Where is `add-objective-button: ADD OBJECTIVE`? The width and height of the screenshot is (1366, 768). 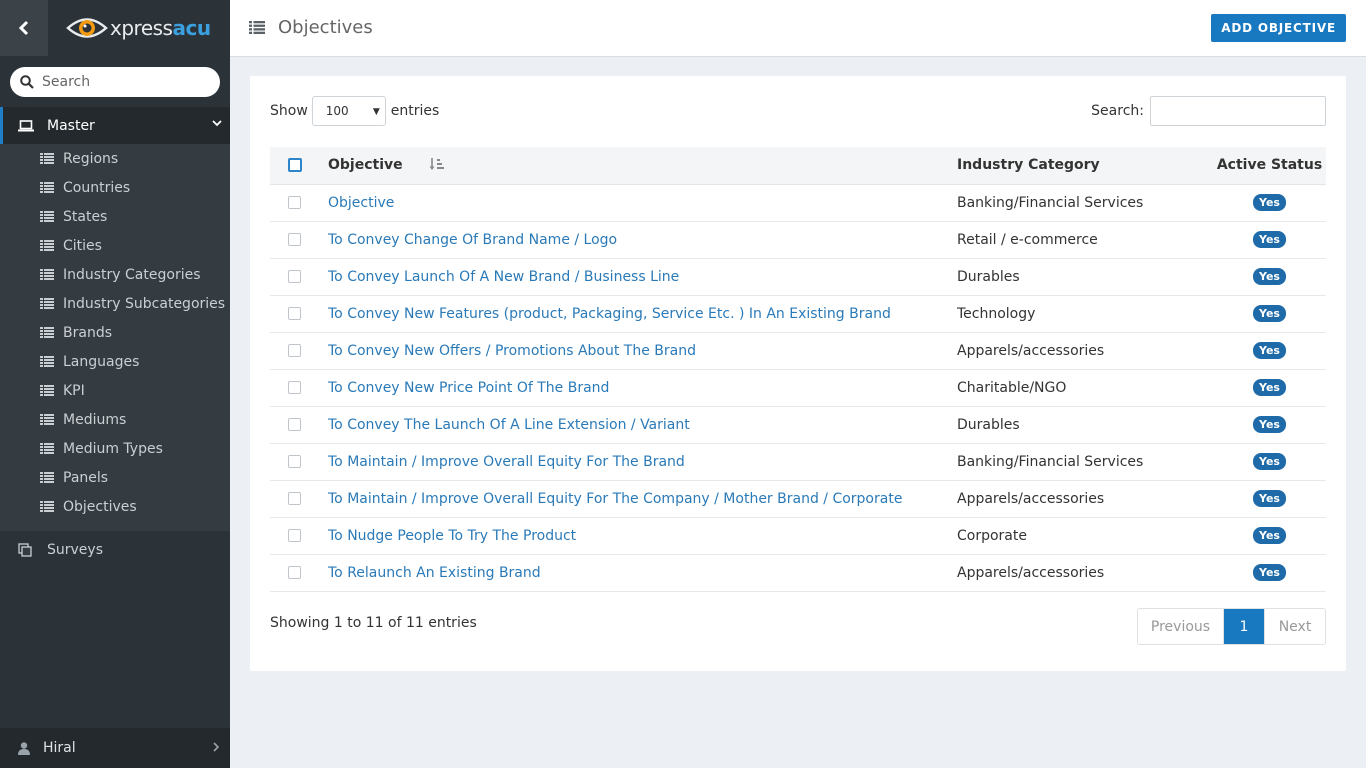
add-objective-button: ADD OBJECTIVE is located at coordinates (1278, 28).